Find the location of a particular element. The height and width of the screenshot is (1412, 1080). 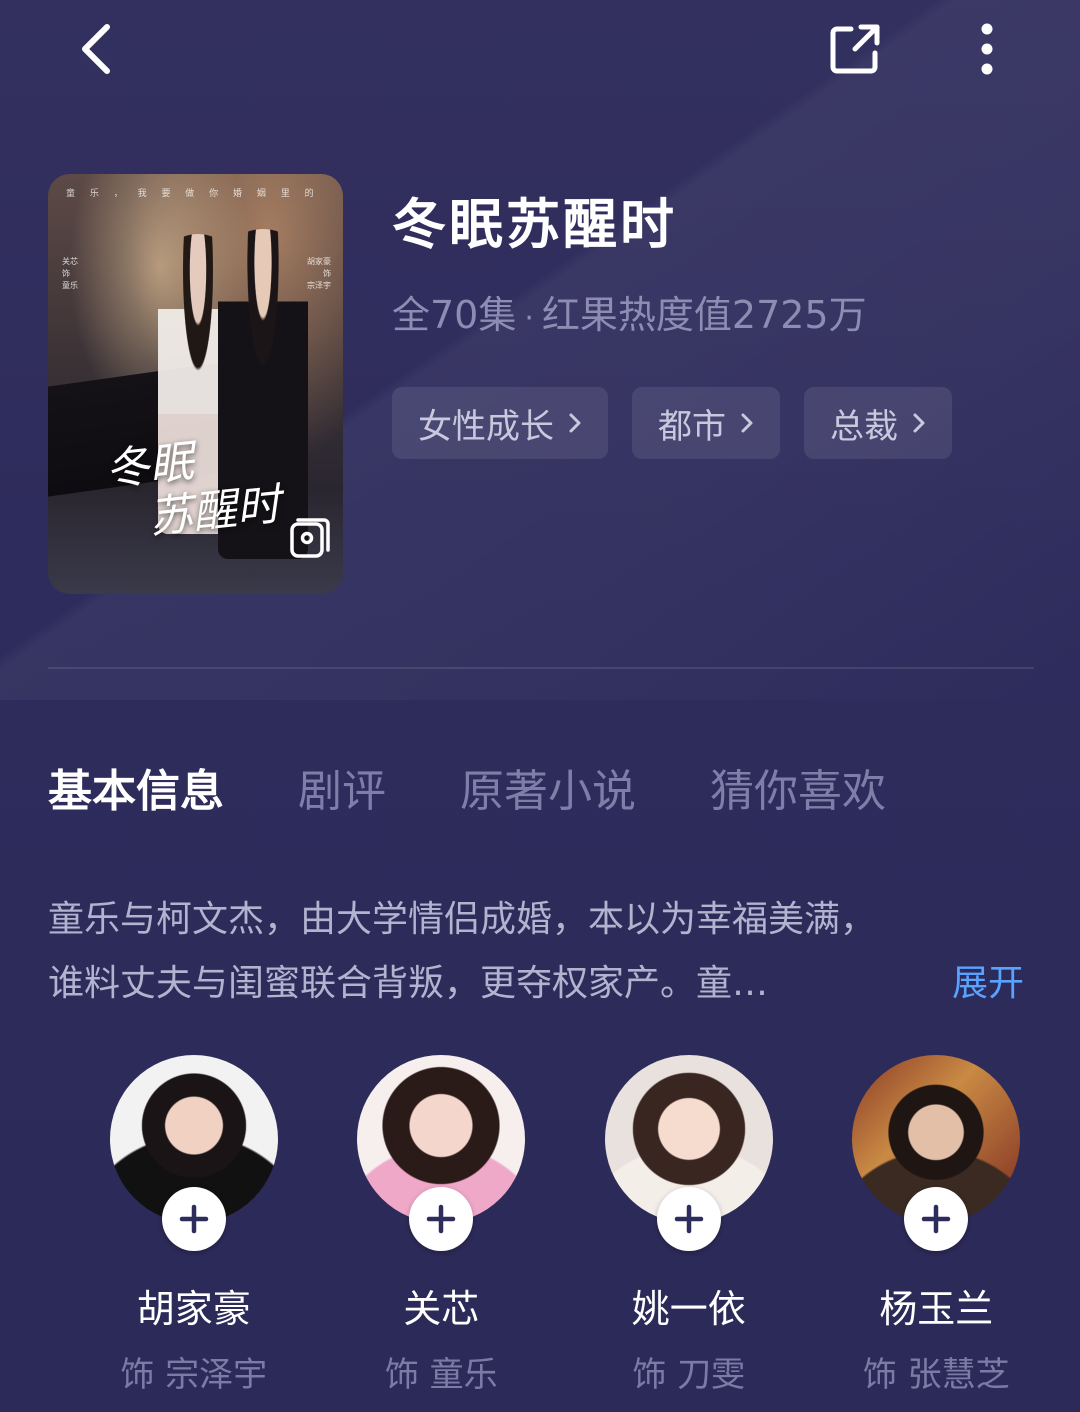

poster-cast-right: 胡家豪 饰 宗泽宇 is located at coordinates (319, 274).